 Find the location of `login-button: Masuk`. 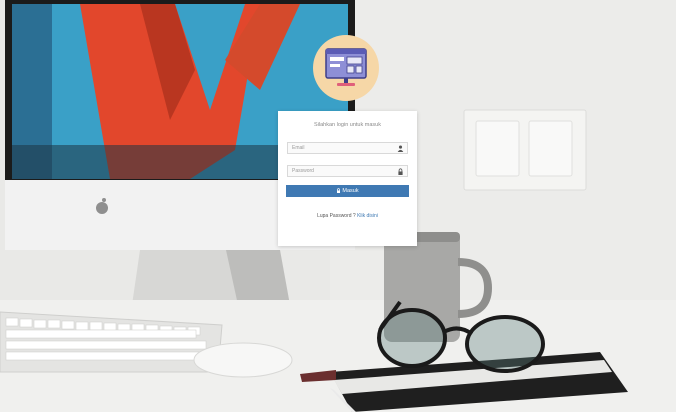

login-button: Masuk is located at coordinates (347, 191).